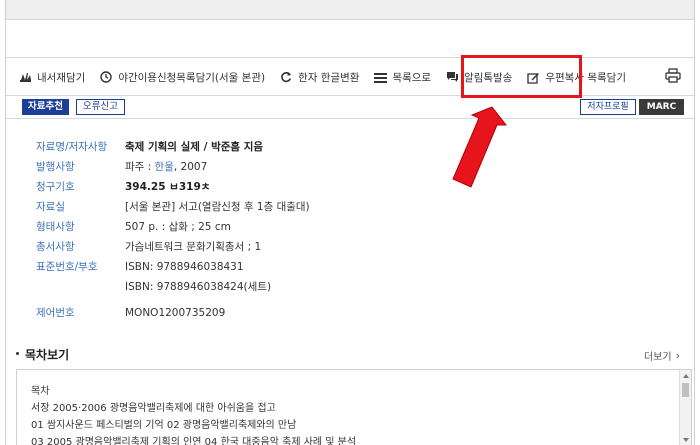 The image size is (700, 445). I want to click on isbn-label: 표준번호/부호, so click(67, 267).